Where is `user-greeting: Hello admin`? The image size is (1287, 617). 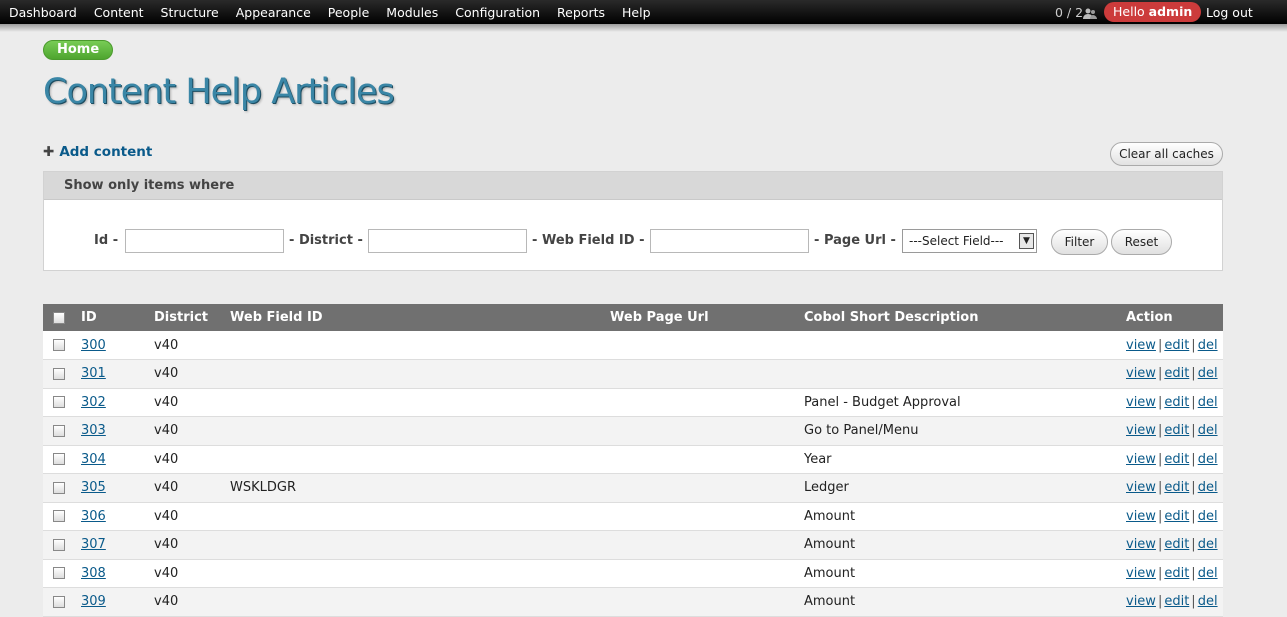 user-greeting: Hello admin is located at coordinates (1153, 12).